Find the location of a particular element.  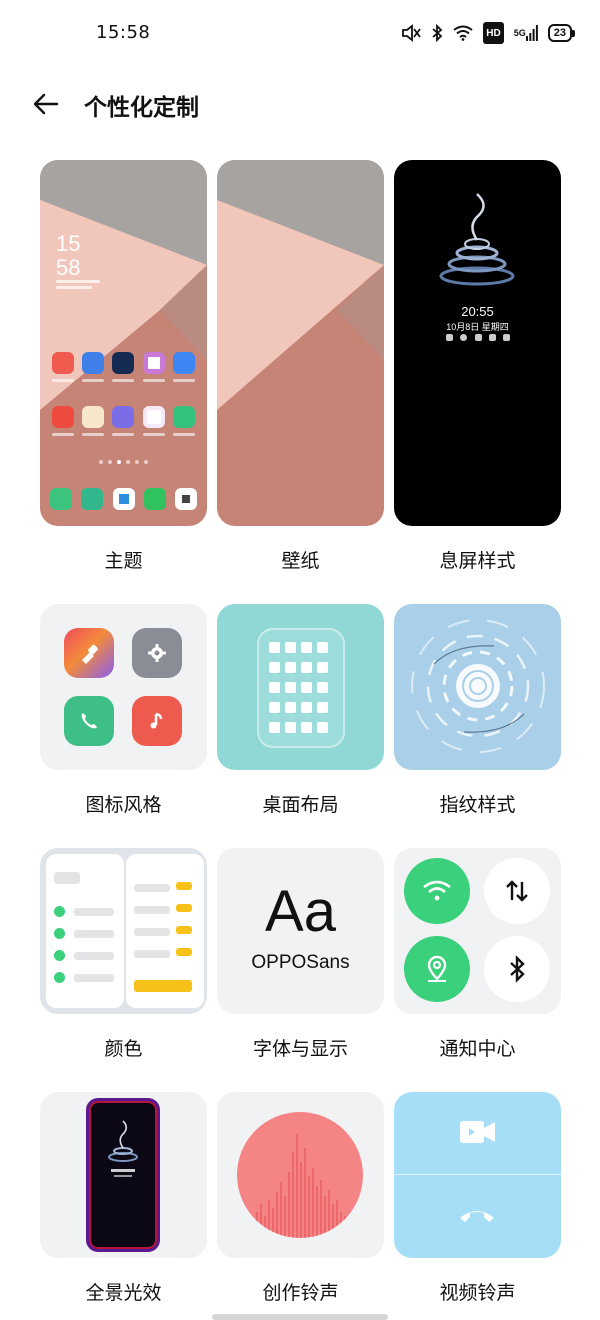

bluetooth-icon is located at coordinates (437, 33).